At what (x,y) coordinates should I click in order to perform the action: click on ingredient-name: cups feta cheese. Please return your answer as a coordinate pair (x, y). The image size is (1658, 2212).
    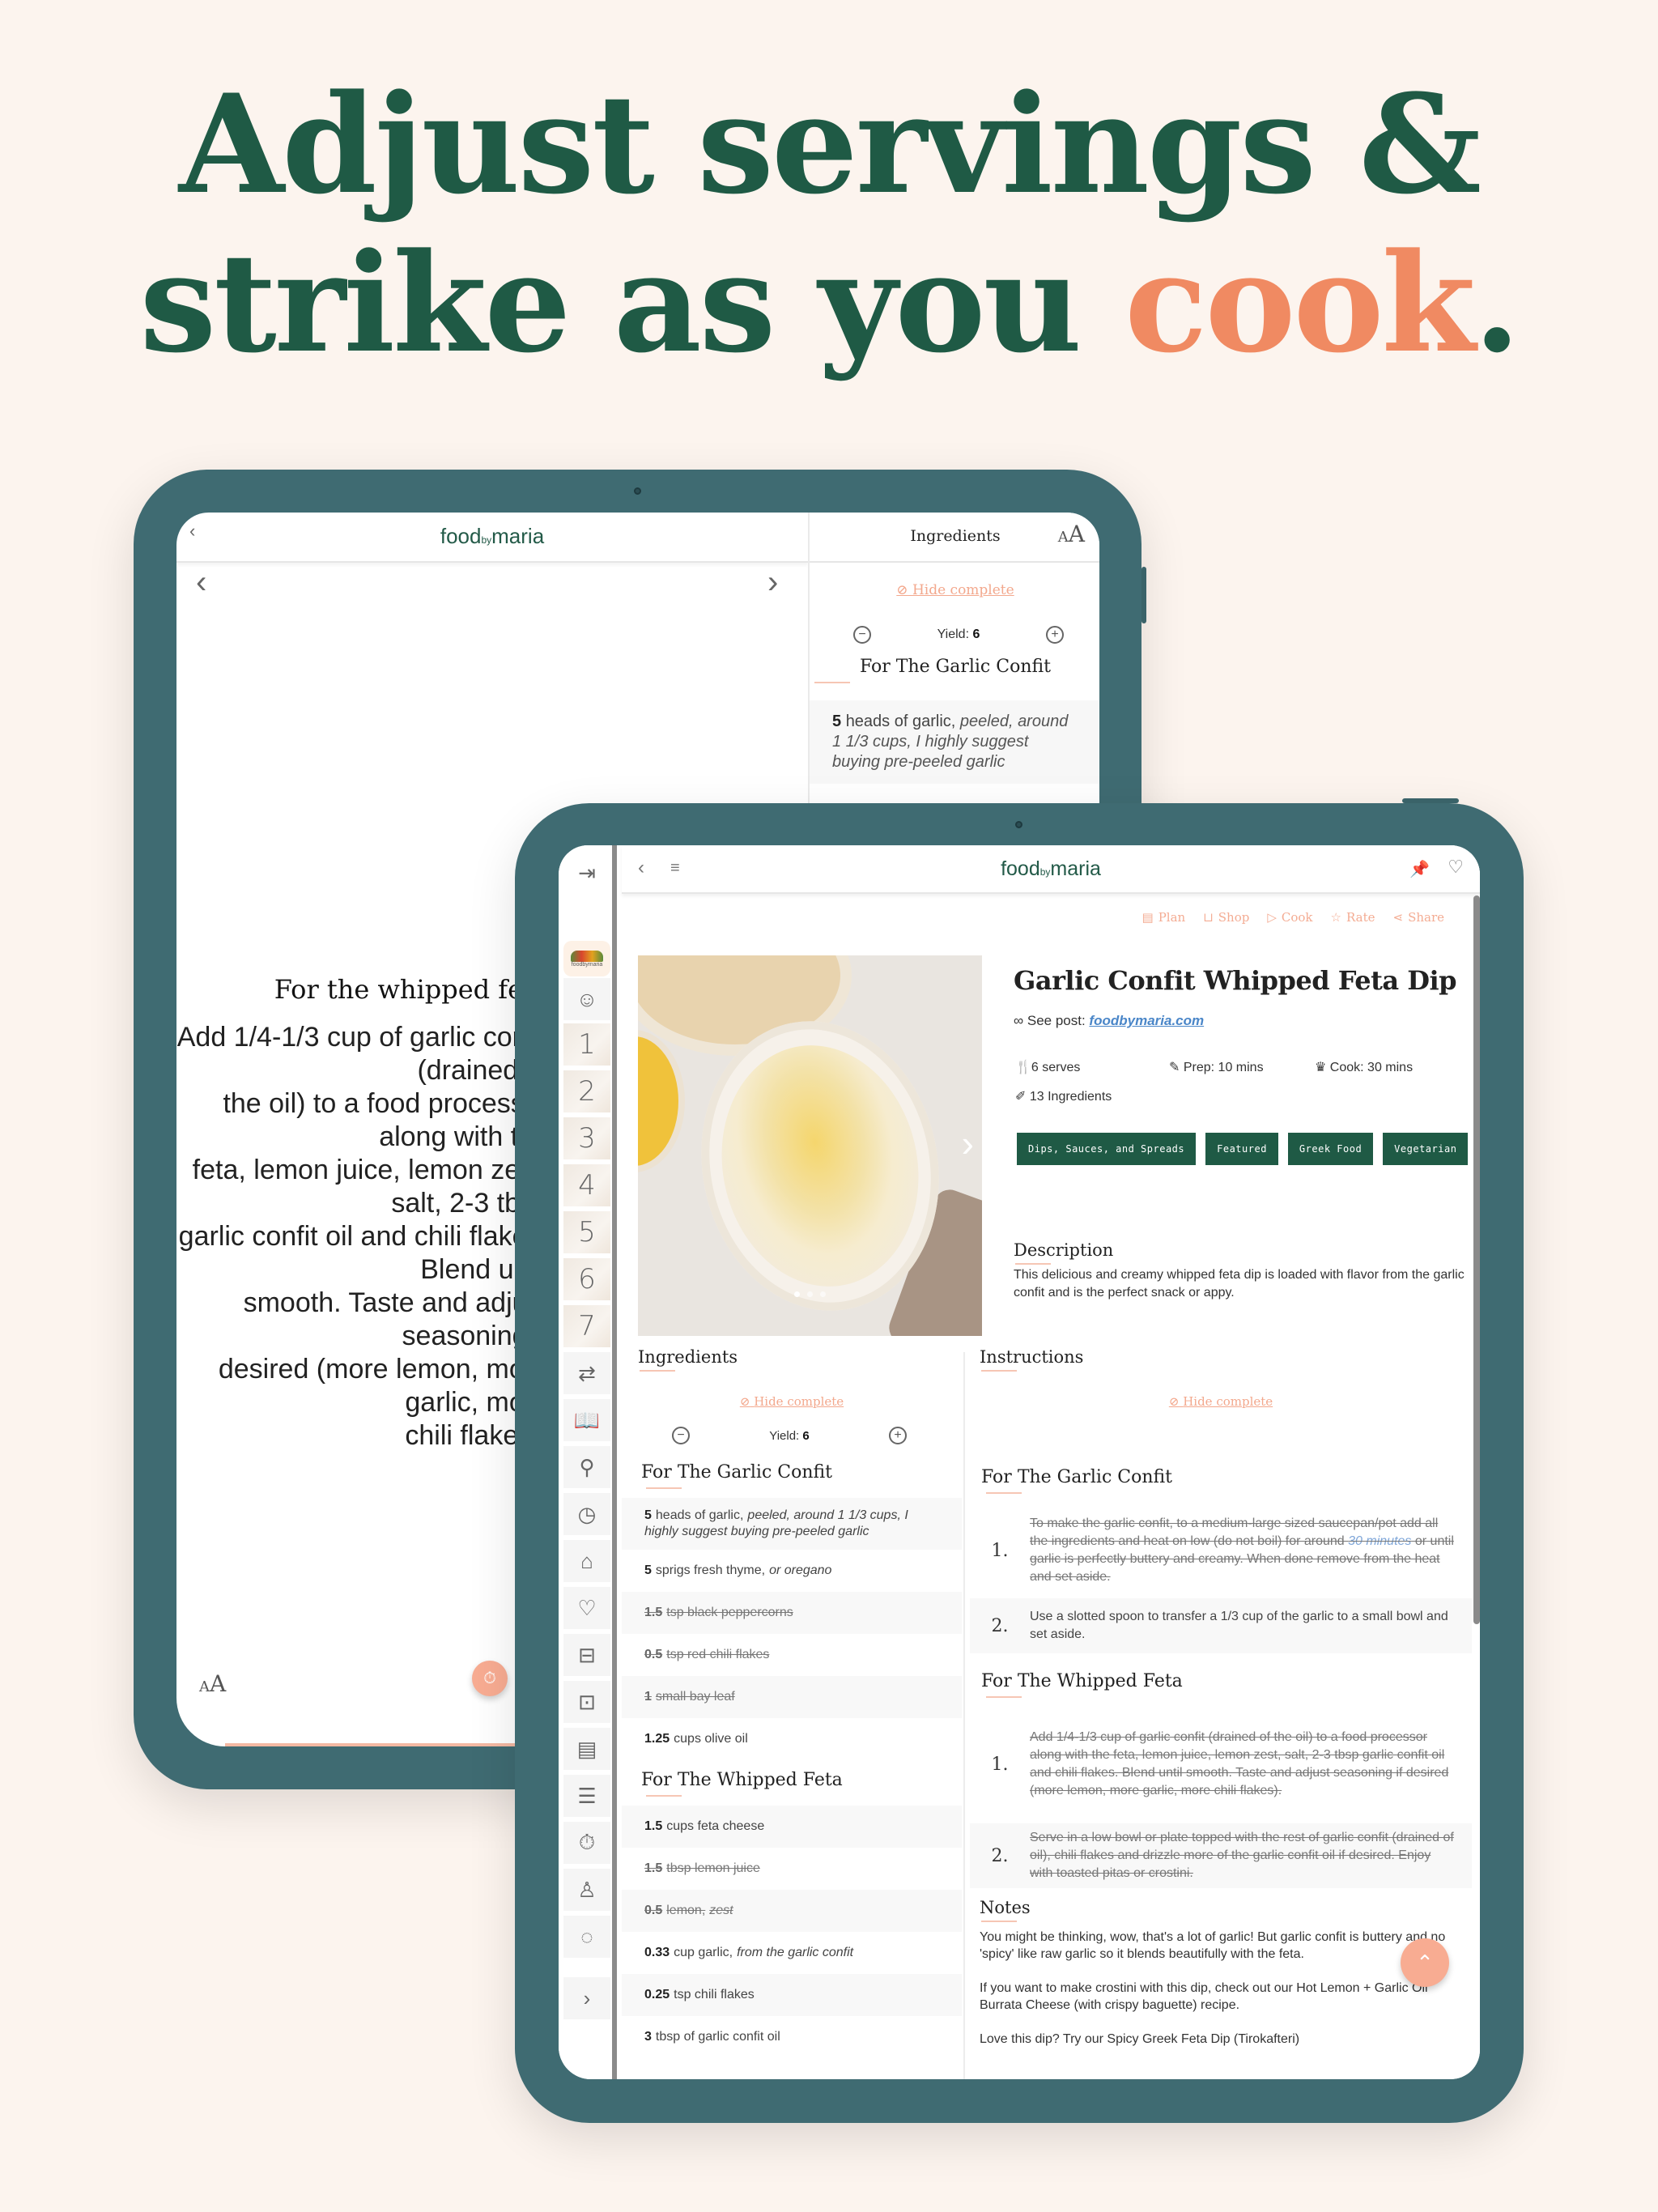
    Looking at the image, I should click on (715, 1826).